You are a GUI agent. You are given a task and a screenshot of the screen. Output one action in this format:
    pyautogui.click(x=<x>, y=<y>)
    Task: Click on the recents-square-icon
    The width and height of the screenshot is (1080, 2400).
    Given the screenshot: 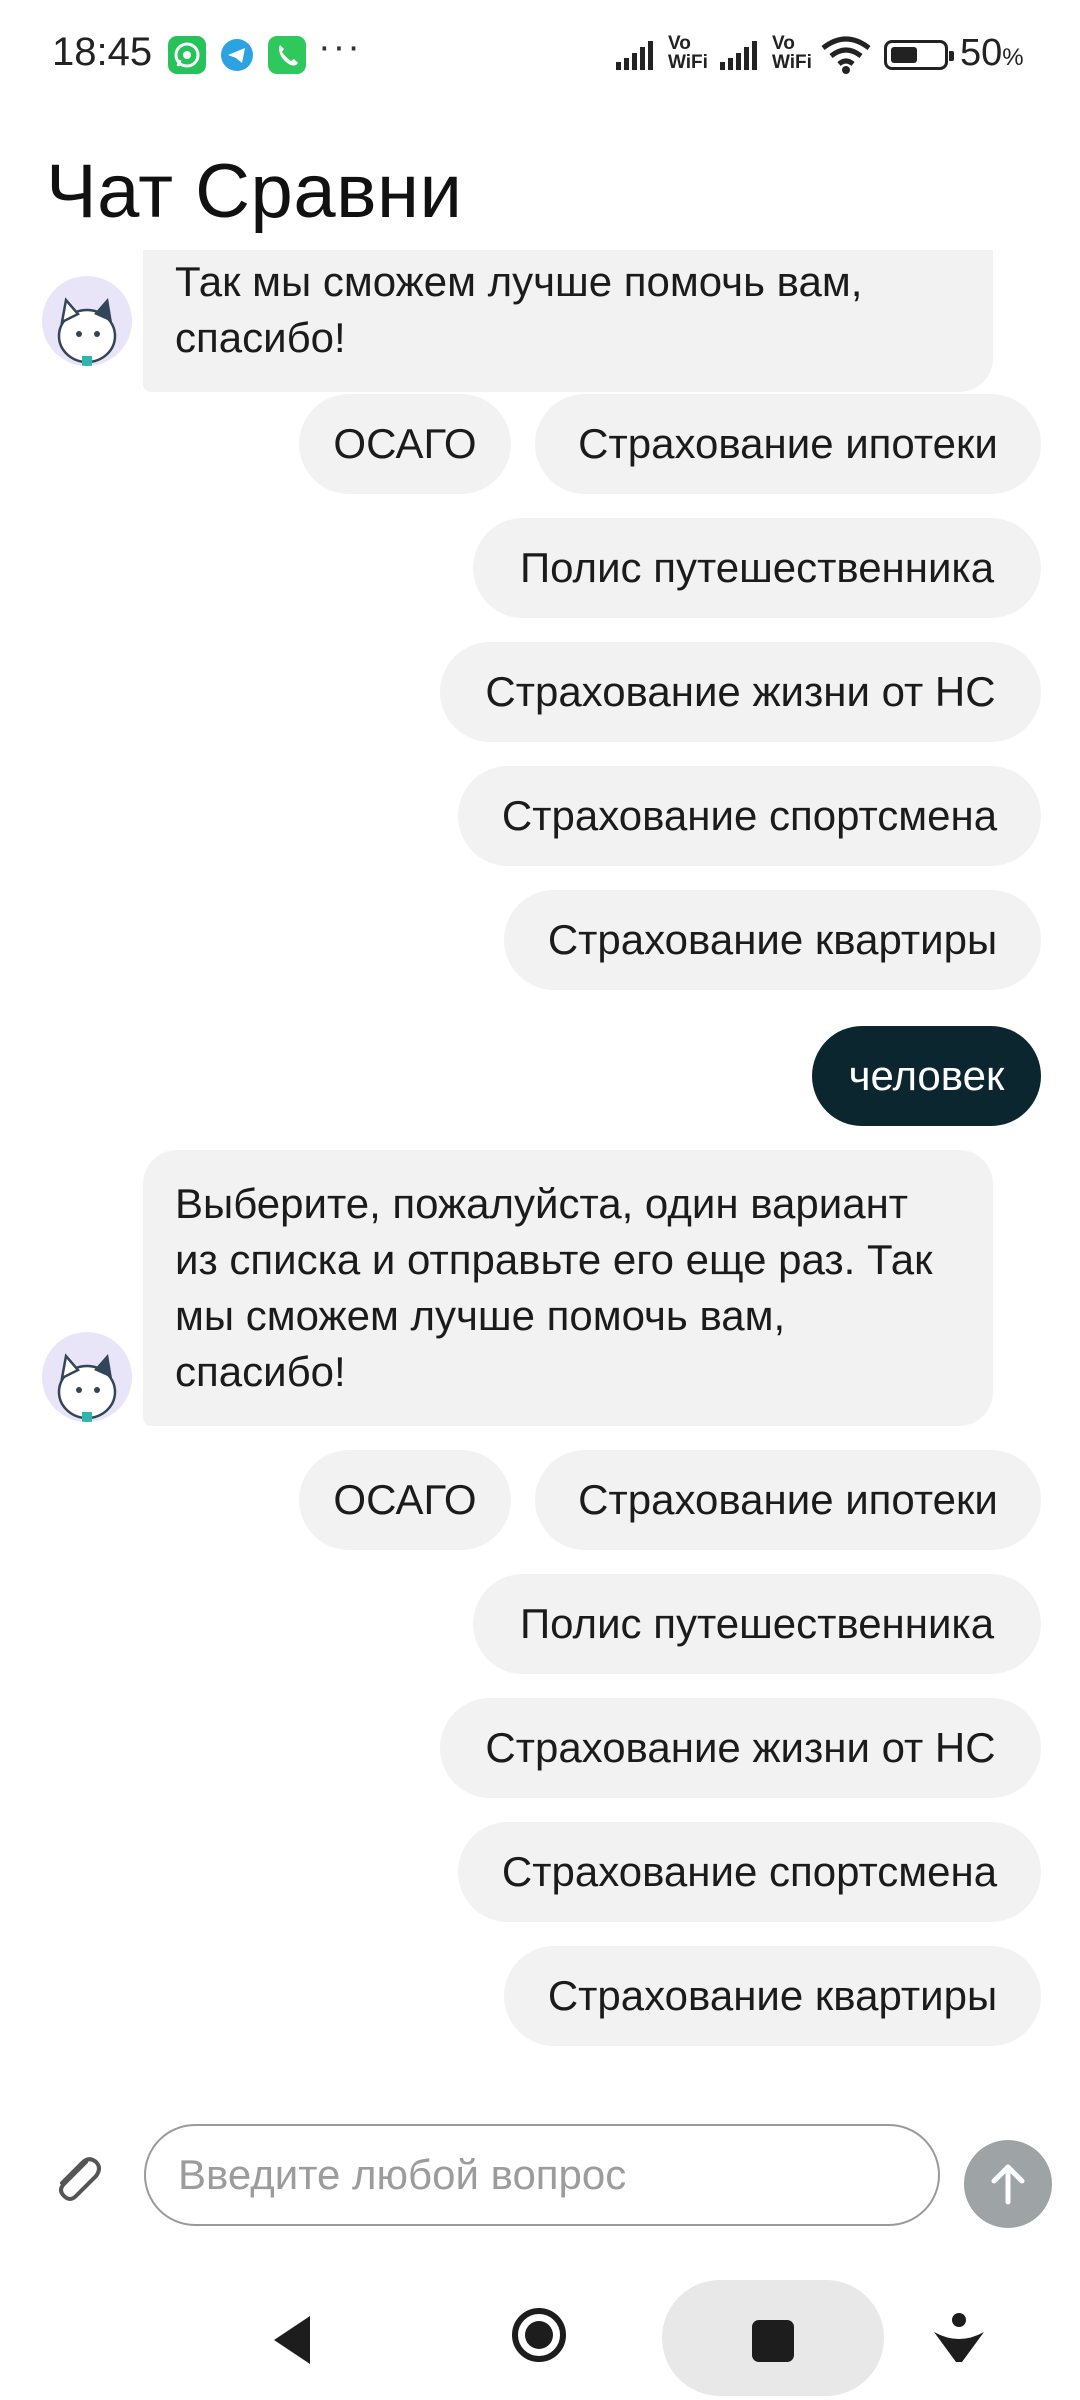 What is the action you would take?
    pyautogui.click(x=773, y=2341)
    